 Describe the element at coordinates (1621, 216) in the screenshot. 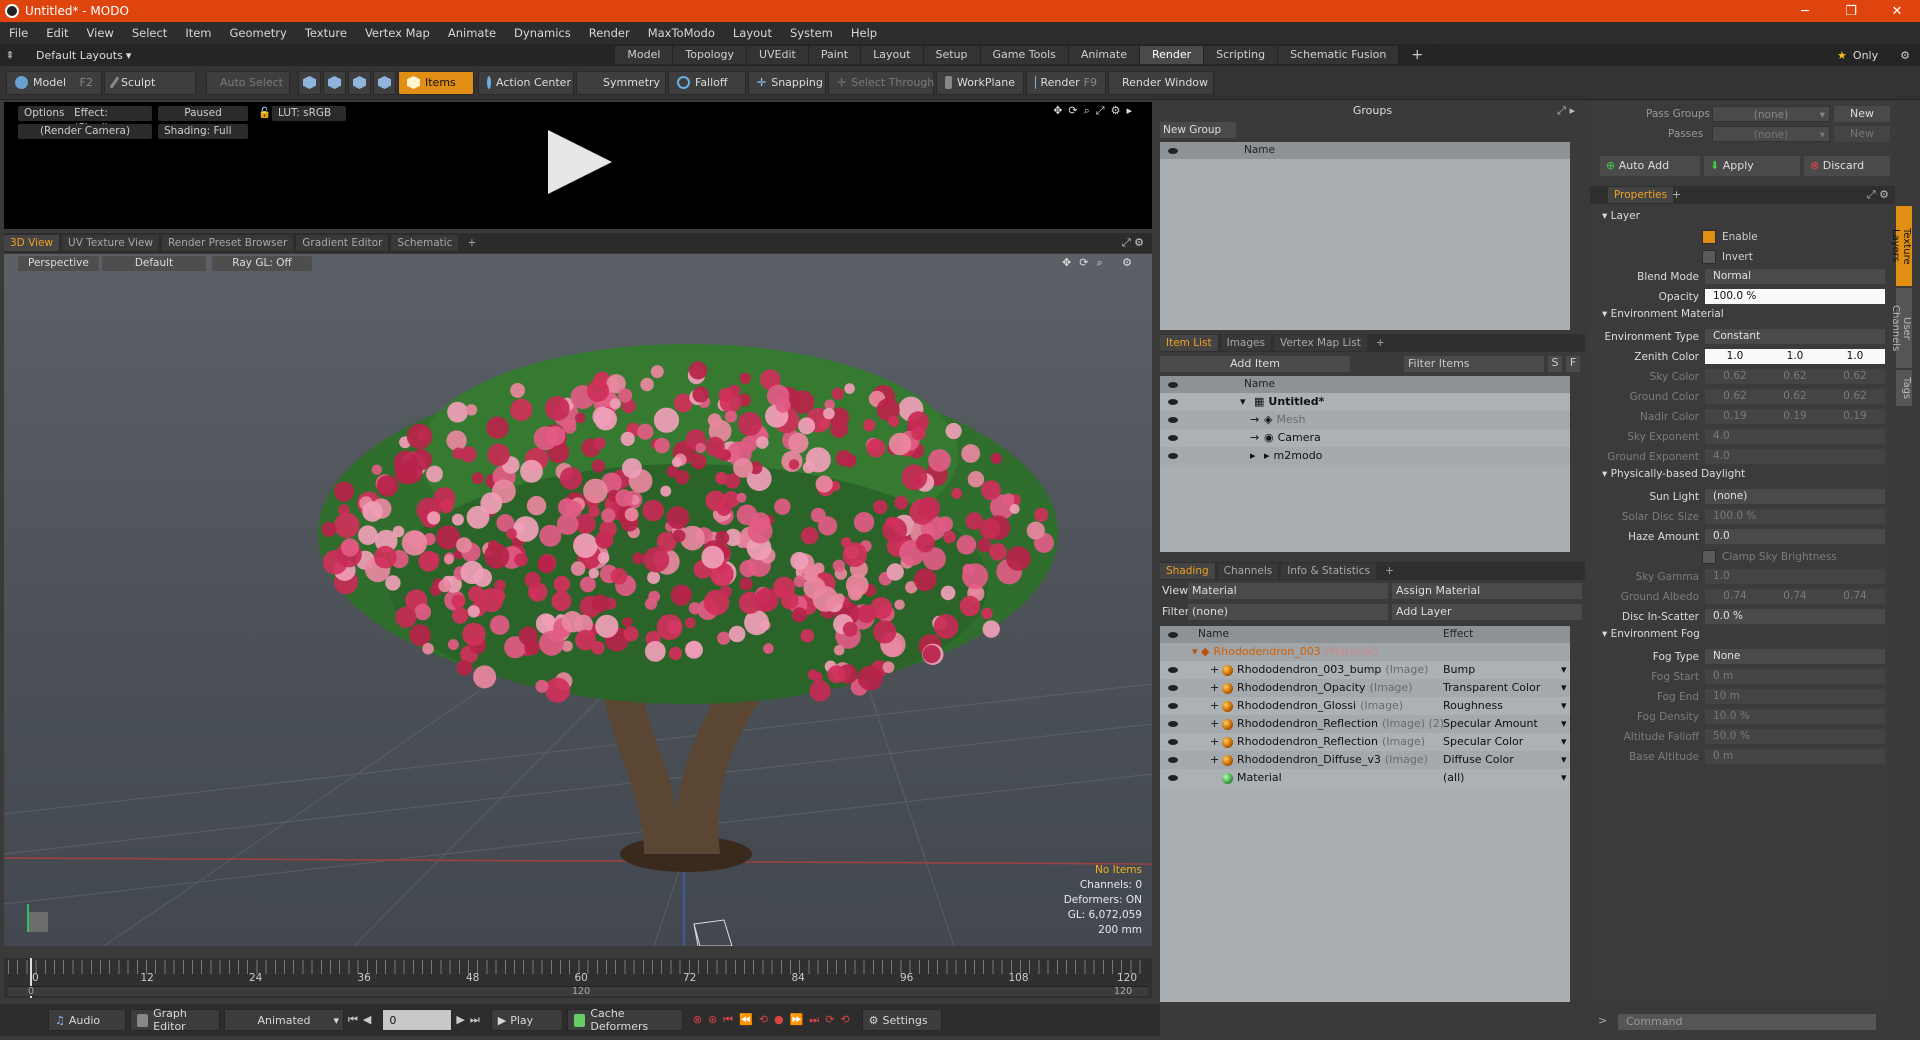

I see `layer-section: ▾ Layer` at that location.